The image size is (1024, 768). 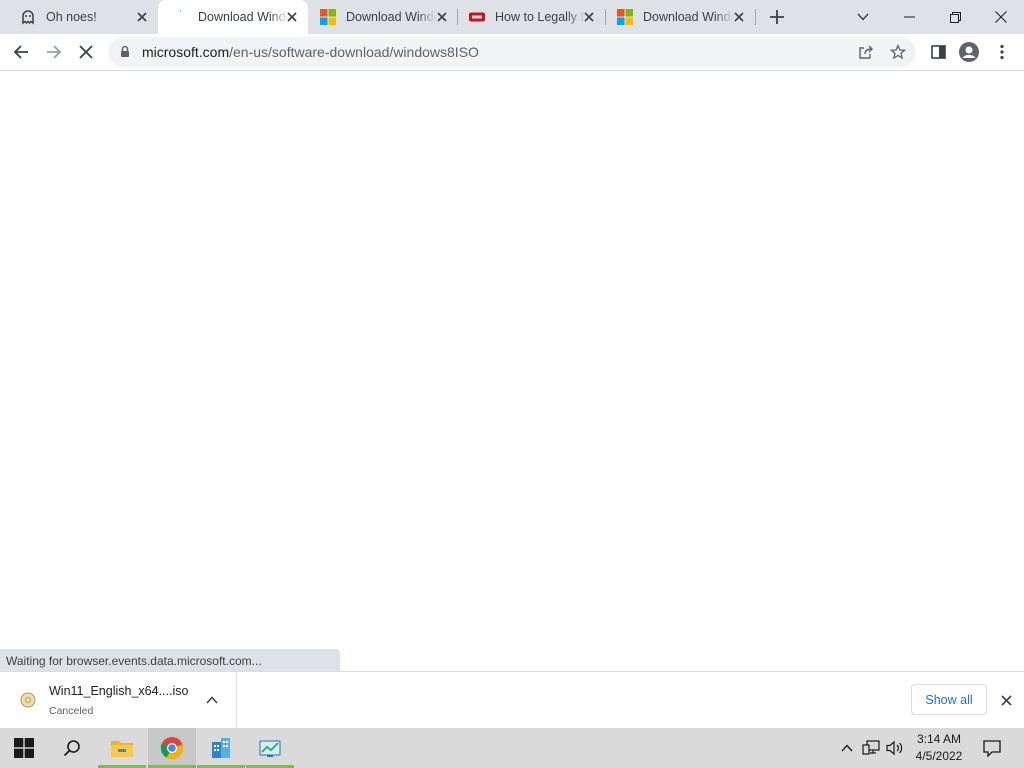 I want to click on taskbar-app-chart, so click(x=270, y=748).